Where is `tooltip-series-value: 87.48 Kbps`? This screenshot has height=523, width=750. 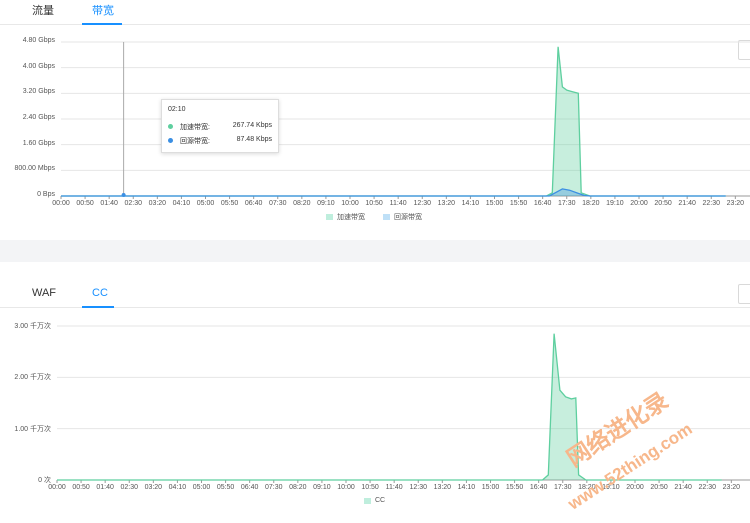
tooltip-series-value: 87.48 Kbps is located at coordinates (254, 139).